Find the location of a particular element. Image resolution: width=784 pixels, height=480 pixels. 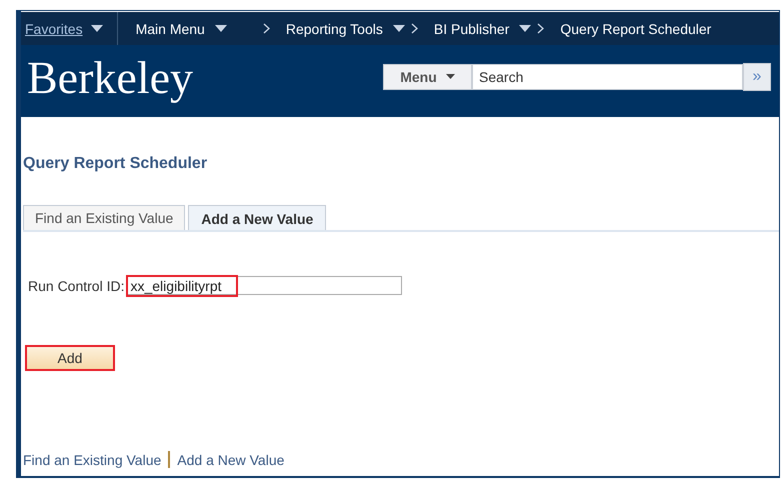

breadcrumb-menu: BI Publisher is located at coordinates (472, 28).